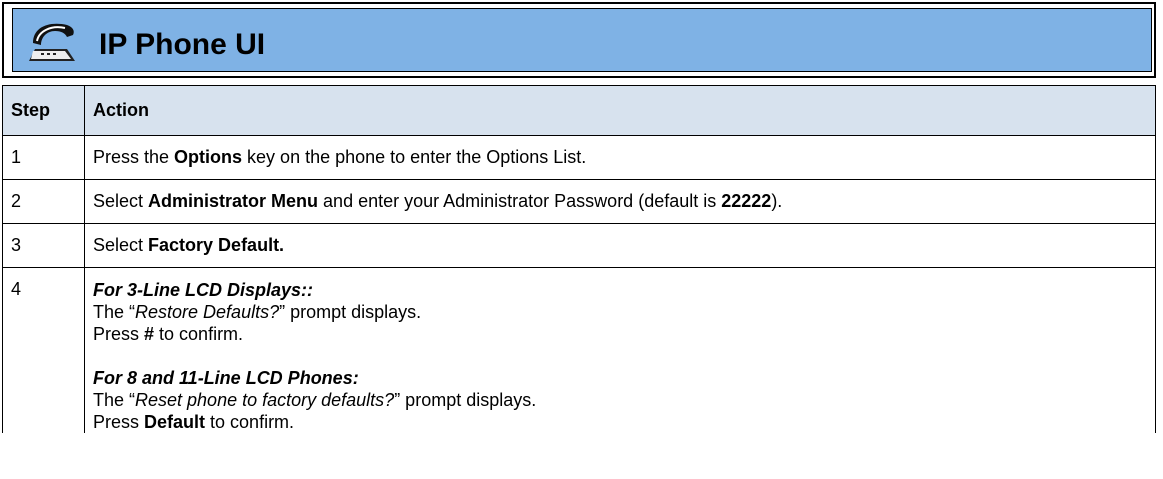  Describe the element at coordinates (582, 40) in the screenshot. I see `banner-background: IP Phone UI` at that location.